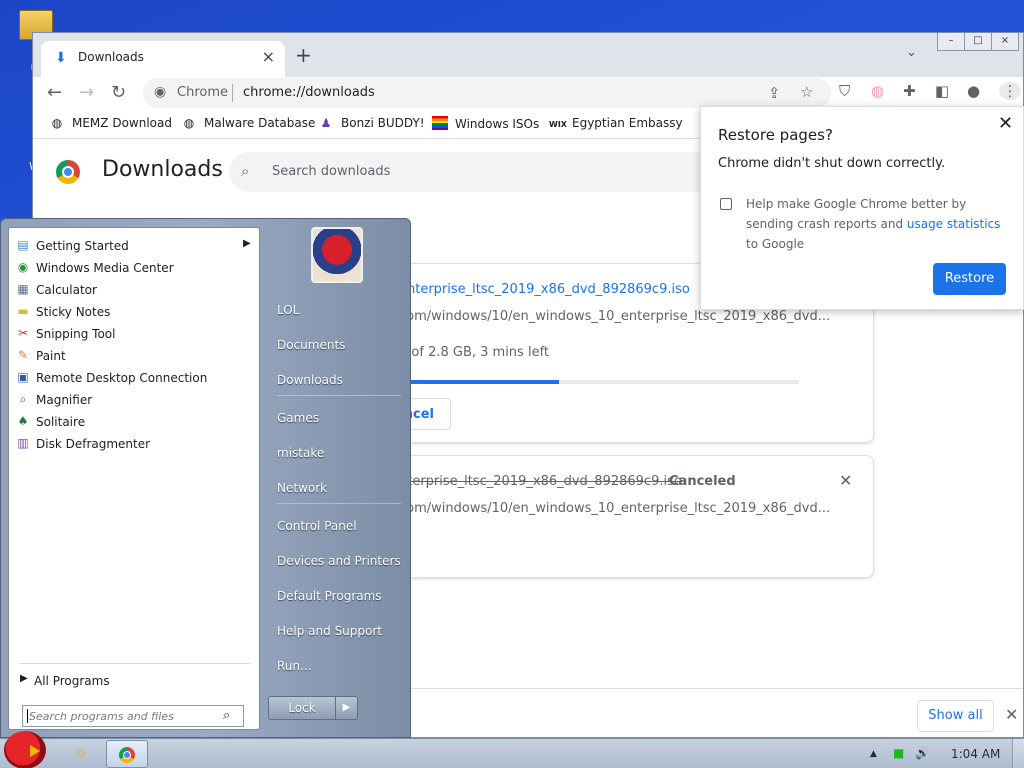 The width and height of the screenshot is (1024, 768). I want to click on bookmark-egyptian-embassy: WIX Egyptian Embassy, so click(616, 123).